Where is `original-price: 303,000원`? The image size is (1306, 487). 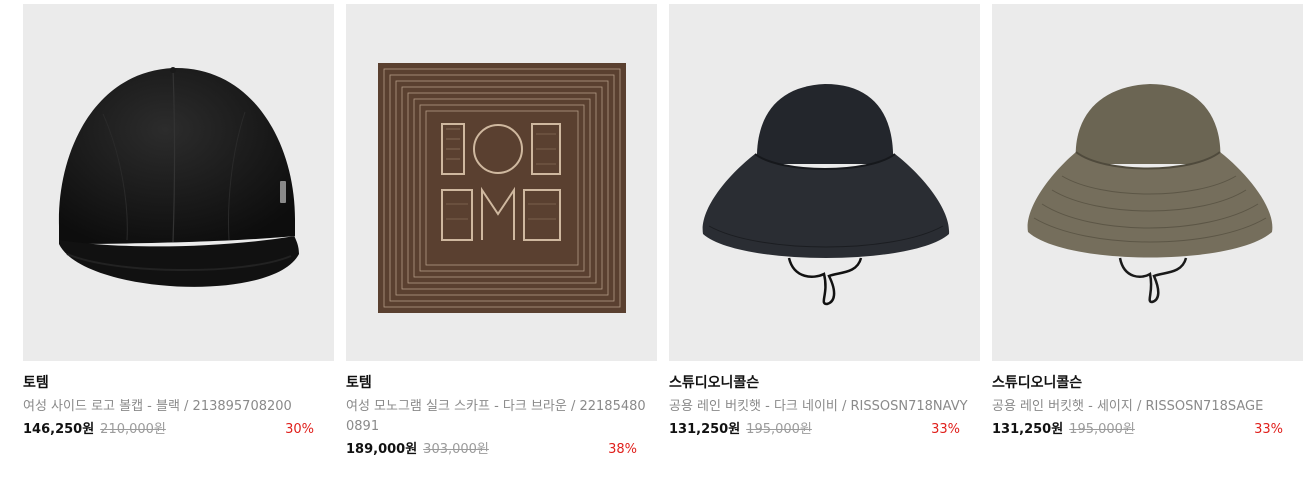
original-price: 303,000원 is located at coordinates (456, 449).